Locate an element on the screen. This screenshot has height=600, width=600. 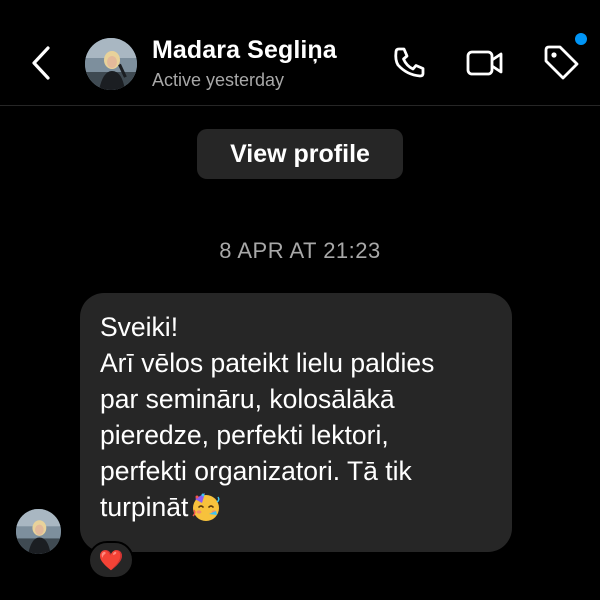
tag-icon is located at coordinates (561, 62).